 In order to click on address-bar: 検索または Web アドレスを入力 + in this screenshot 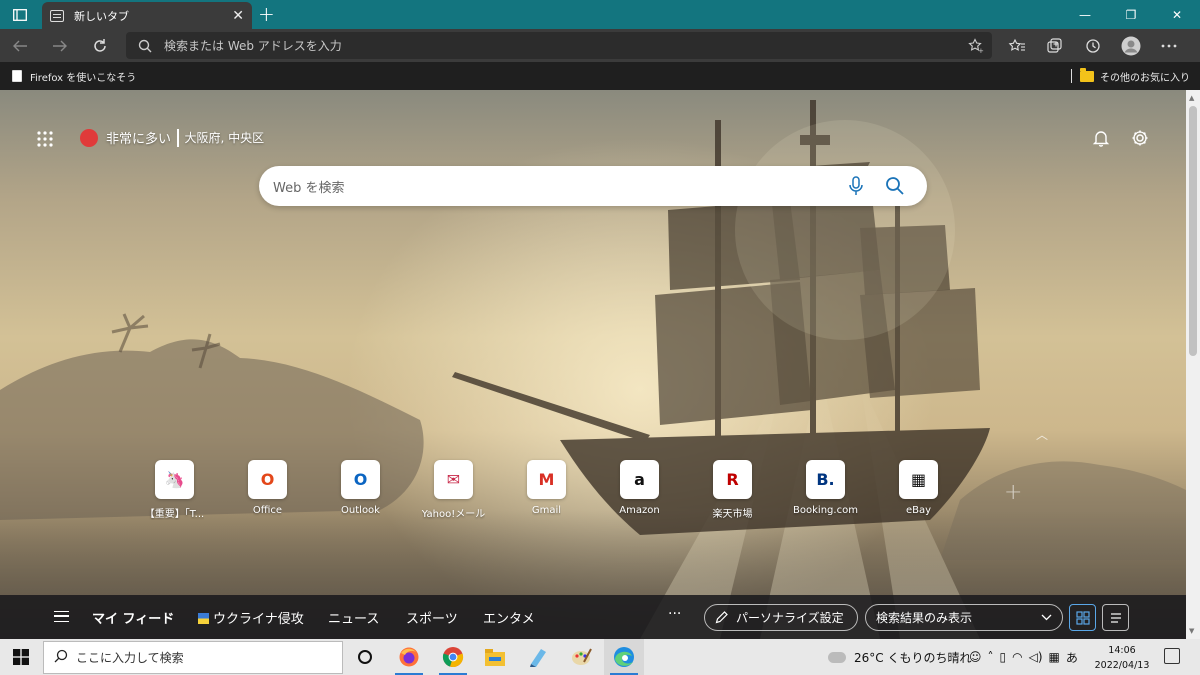, I will do `click(559, 45)`.